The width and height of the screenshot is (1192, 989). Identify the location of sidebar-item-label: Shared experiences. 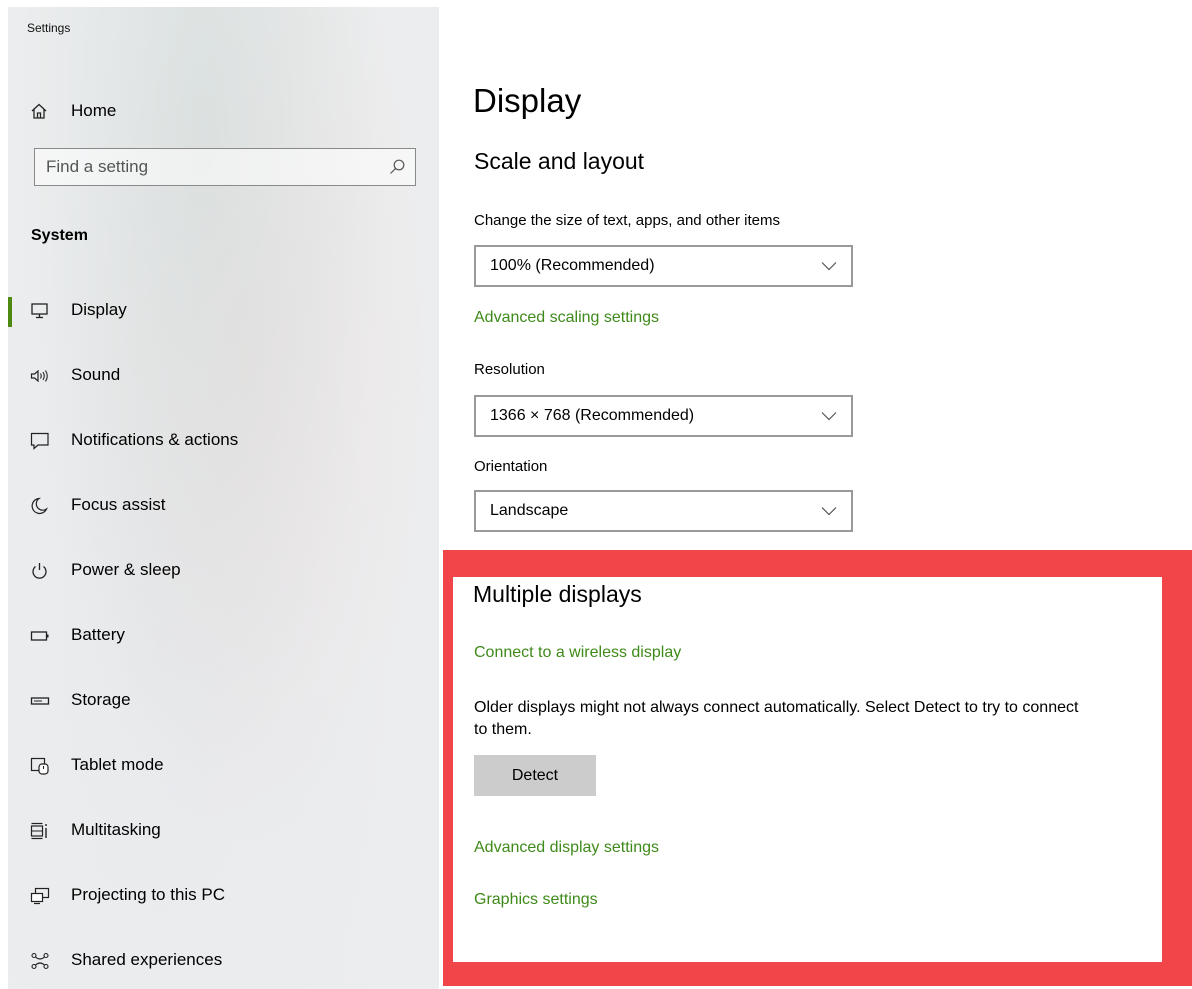
(147, 959).